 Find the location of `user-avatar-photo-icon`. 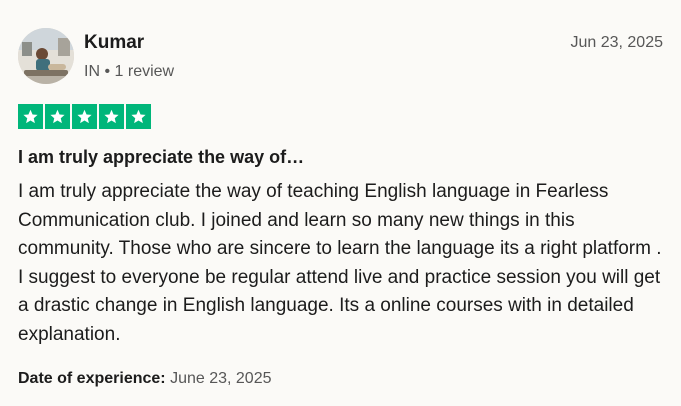

user-avatar-photo-icon is located at coordinates (46, 56).